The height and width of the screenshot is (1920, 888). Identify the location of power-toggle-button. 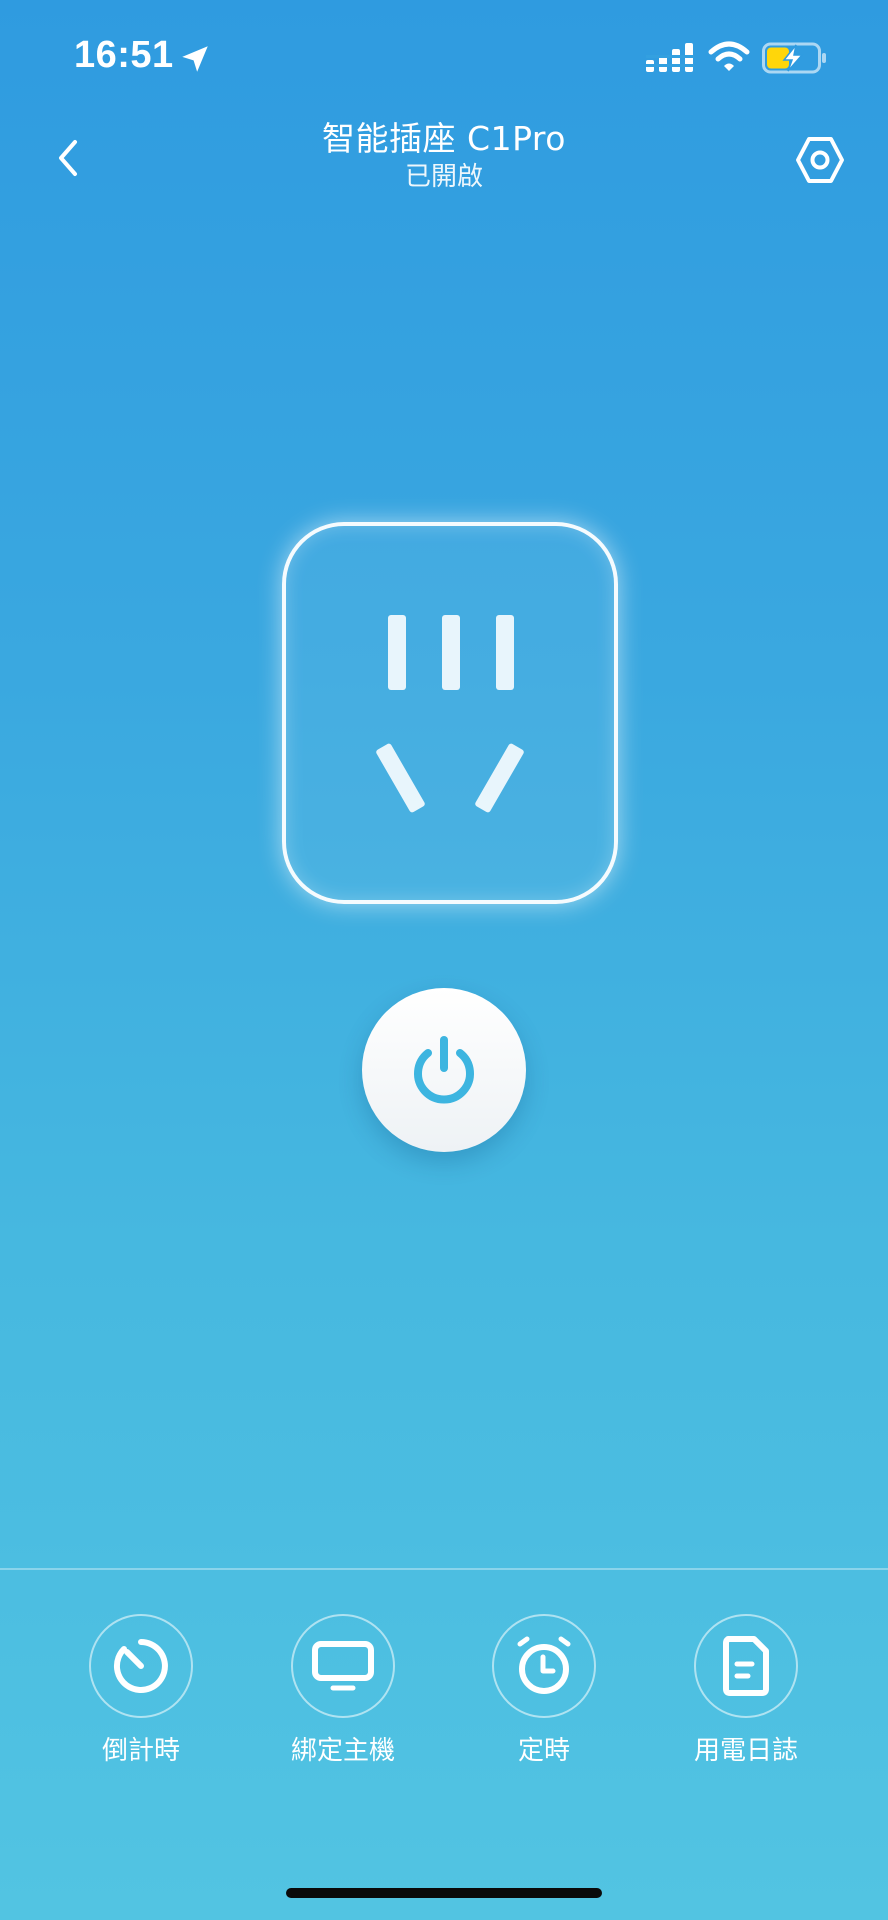
(444, 1070).